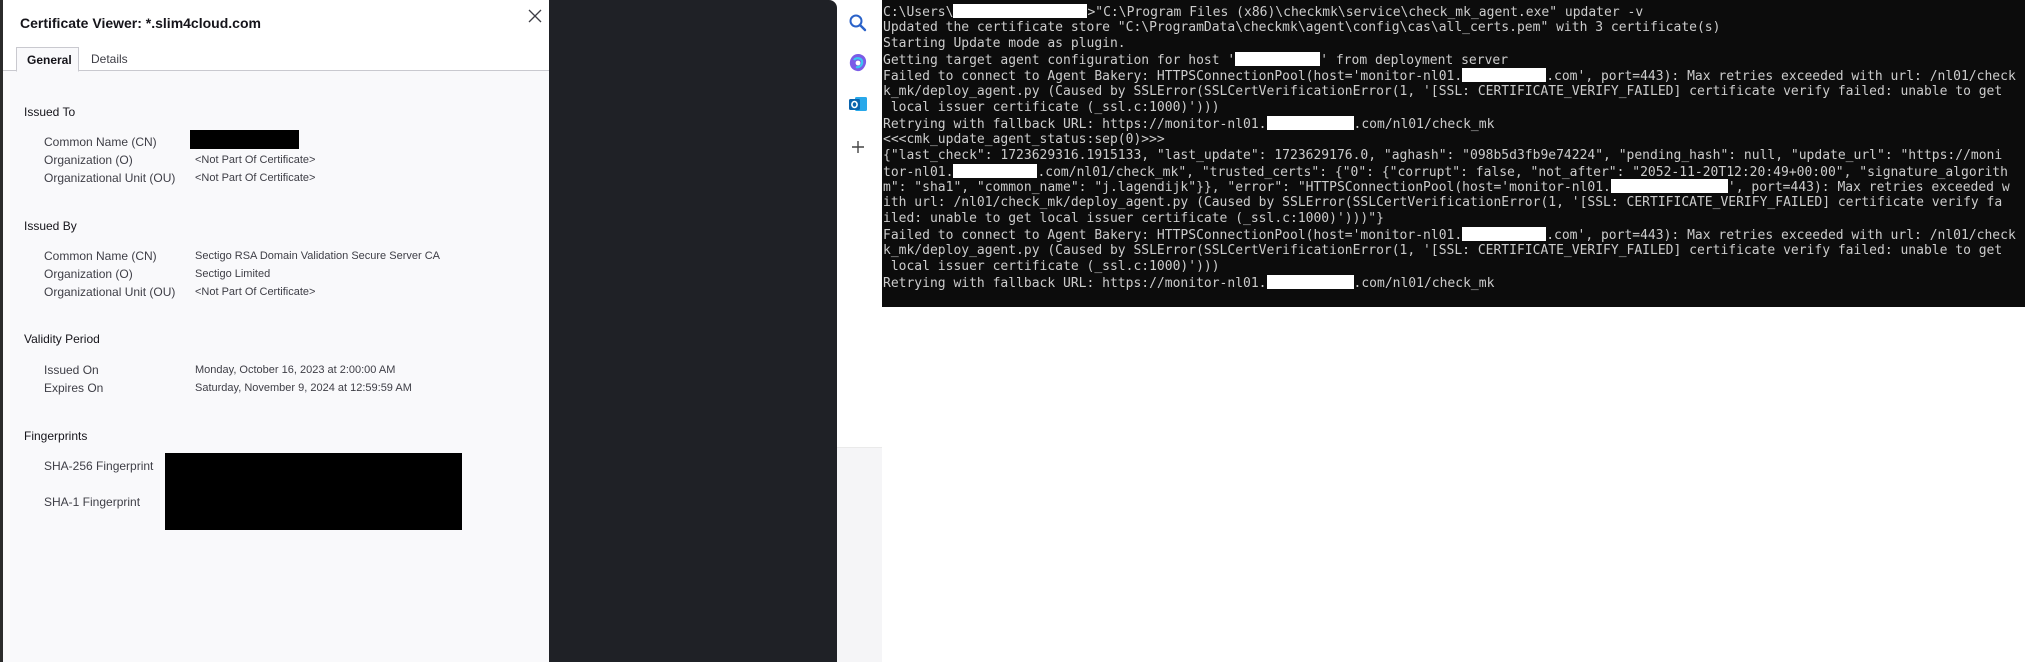 This screenshot has width=2025, height=662. I want to click on close-button, so click(535, 16).